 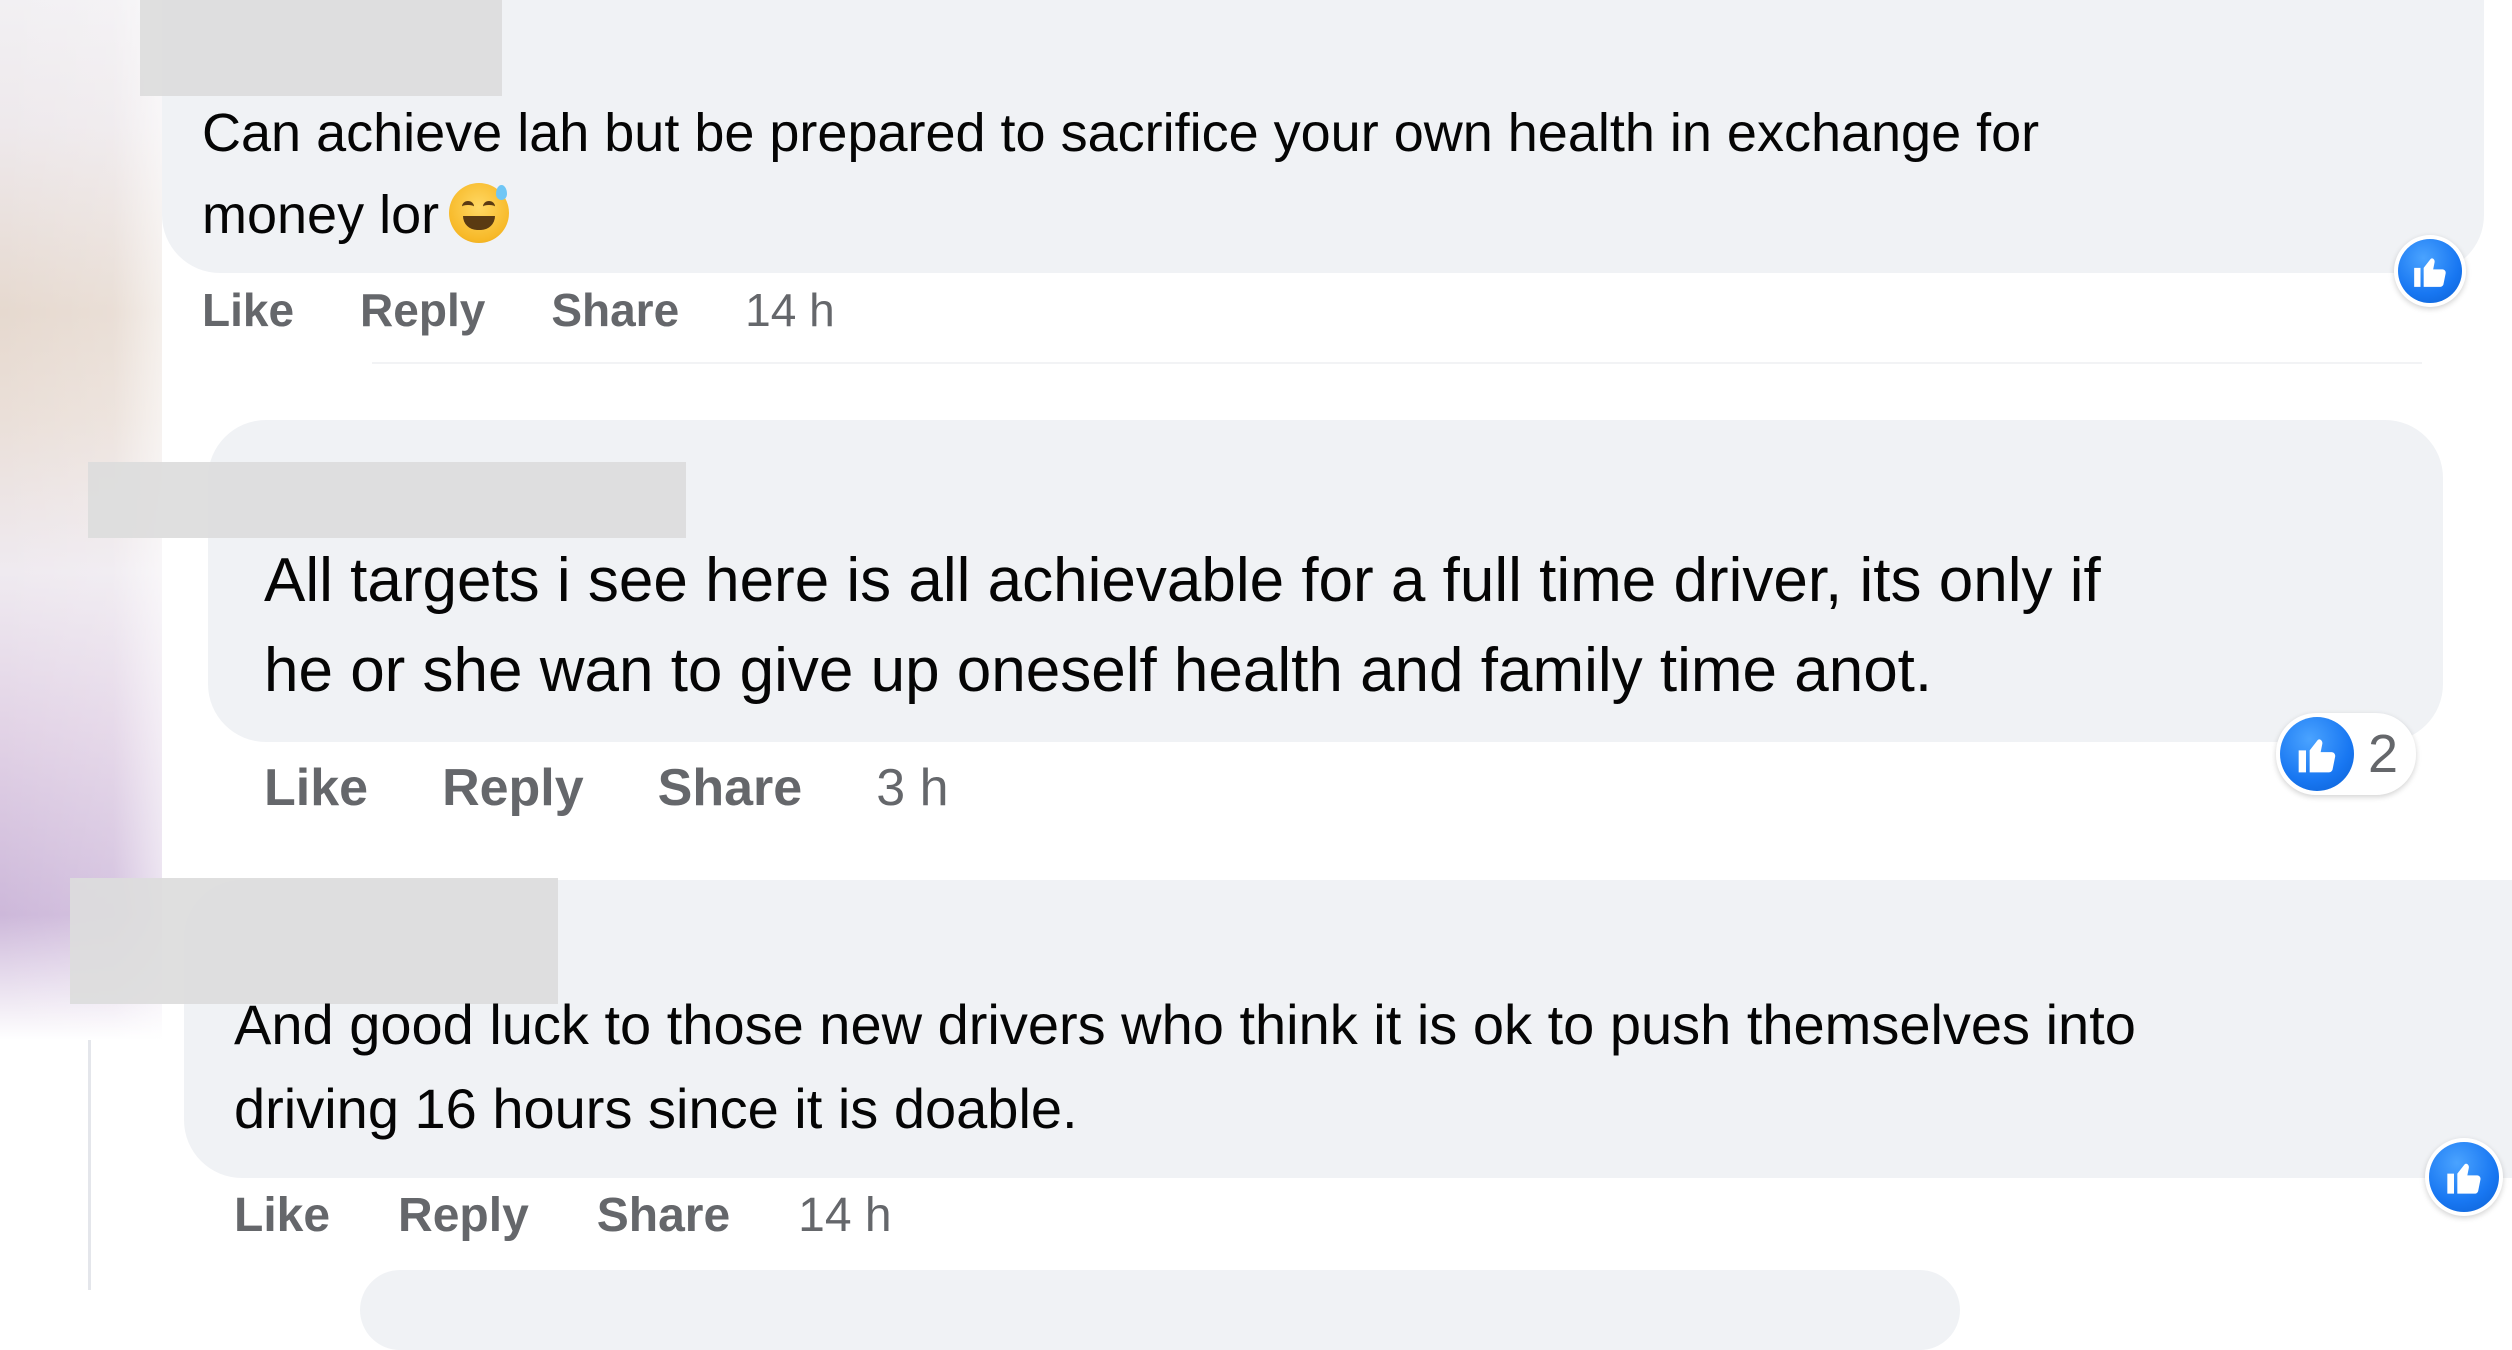 I want to click on reaction-badge: 2, so click(x=2346, y=754).